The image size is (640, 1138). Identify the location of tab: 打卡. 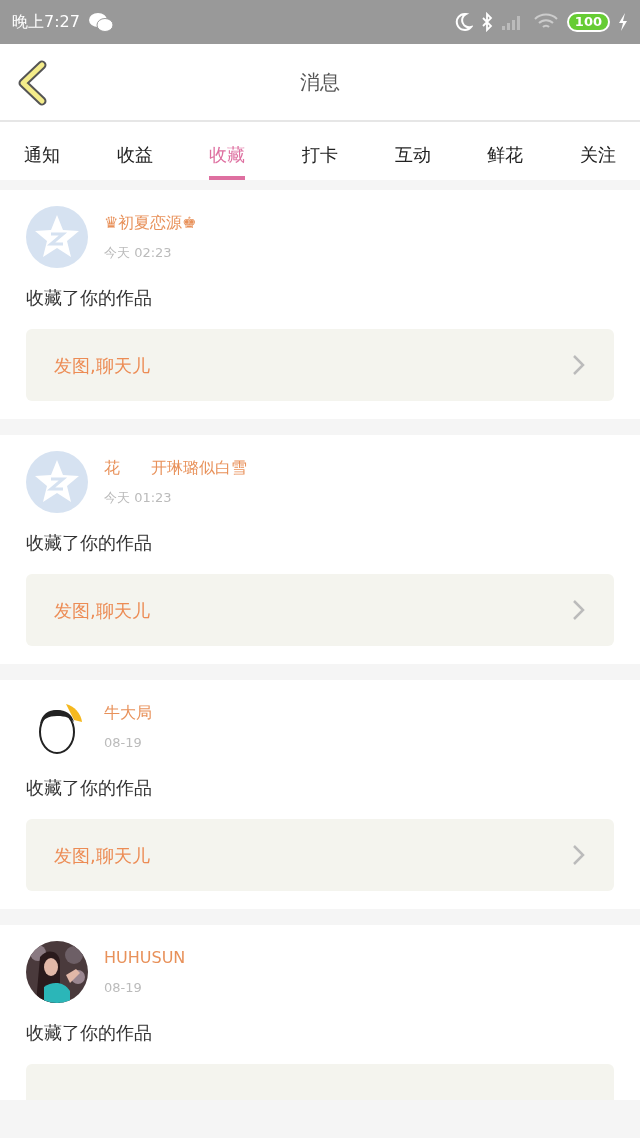
(319, 155).